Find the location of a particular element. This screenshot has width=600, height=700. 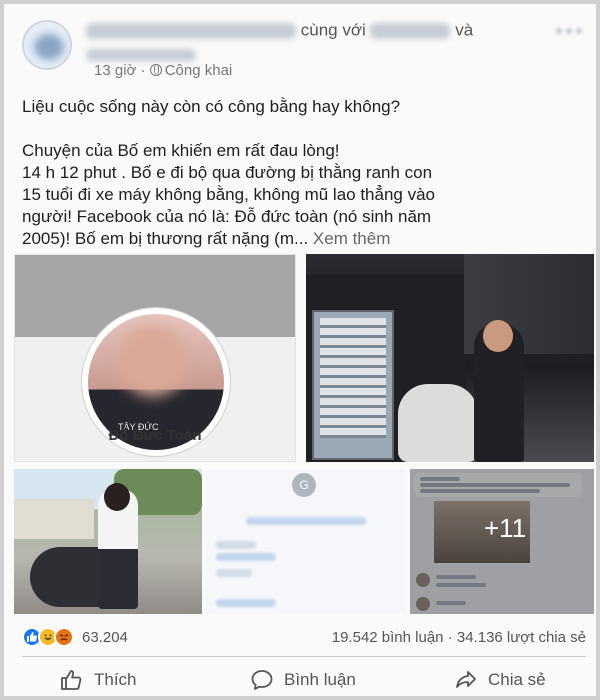

gallery-photo-profile-screenshot: TÂY ĐỨC Đỗ Đức Toàn is located at coordinates (155, 358).